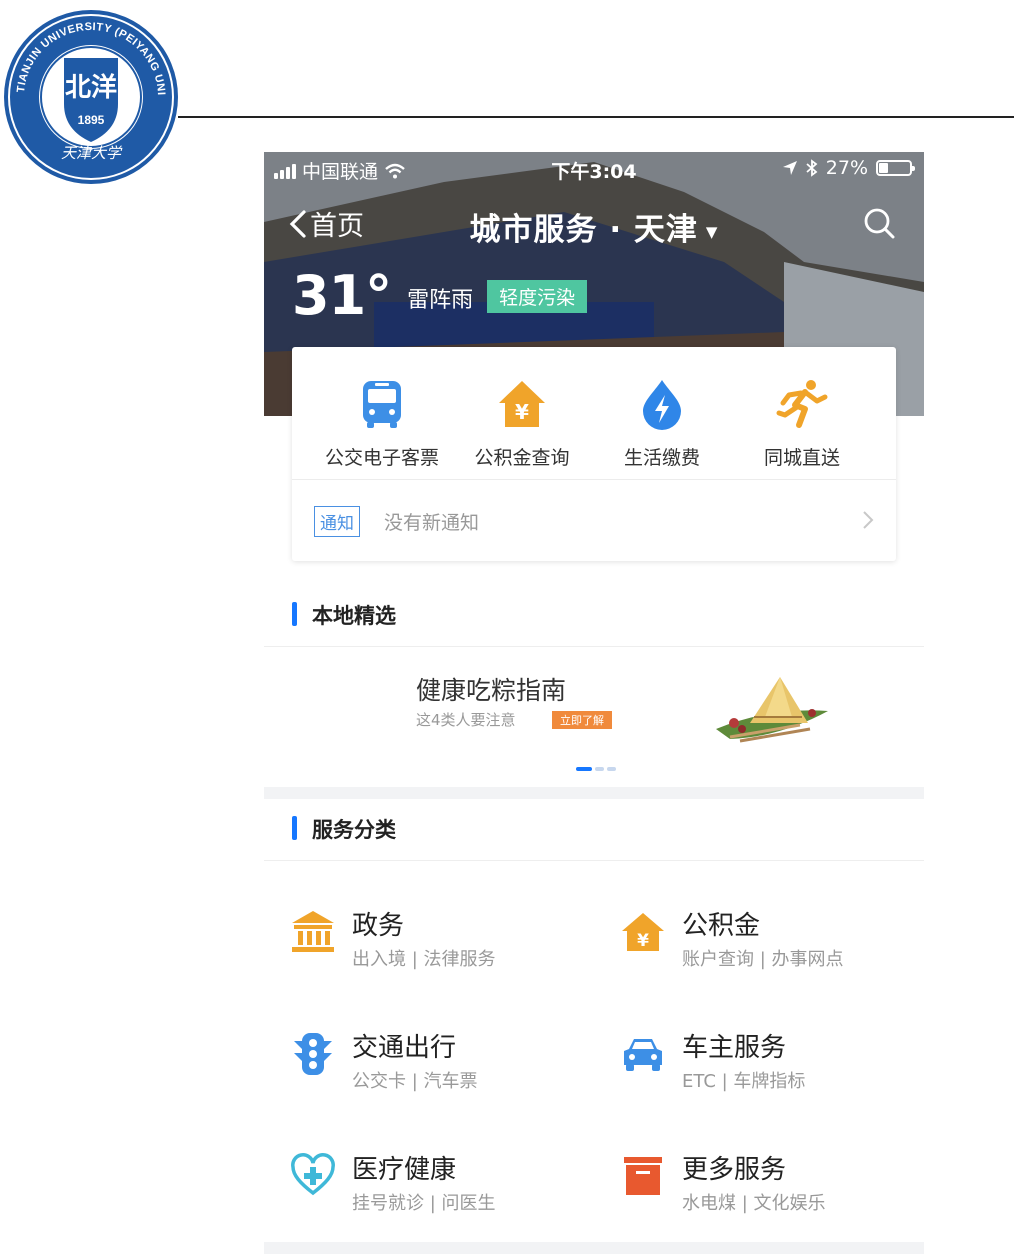  Describe the element at coordinates (404, 1048) in the screenshot. I see `category-name: 交通出行` at that location.